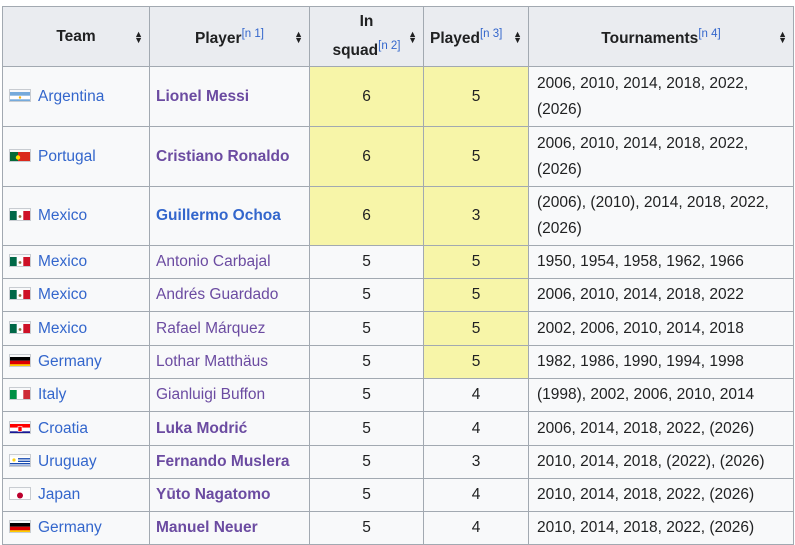 Image resolution: width=795 pixels, height=545 pixels. What do you see at coordinates (20, 493) in the screenshot?
I see `japan-flag-icon` at bounding box center [20, 493].